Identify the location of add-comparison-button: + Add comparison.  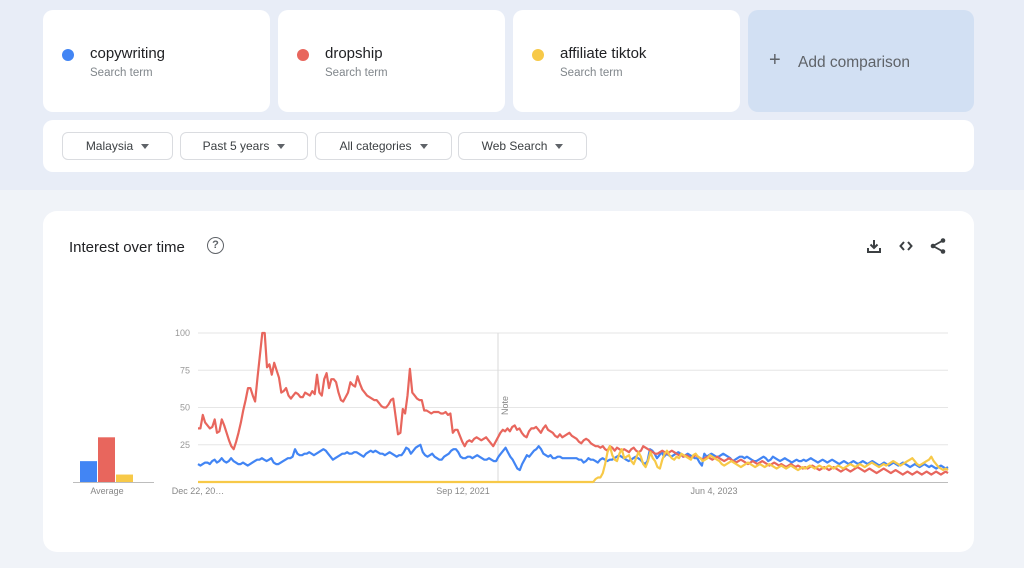
(861, 61).